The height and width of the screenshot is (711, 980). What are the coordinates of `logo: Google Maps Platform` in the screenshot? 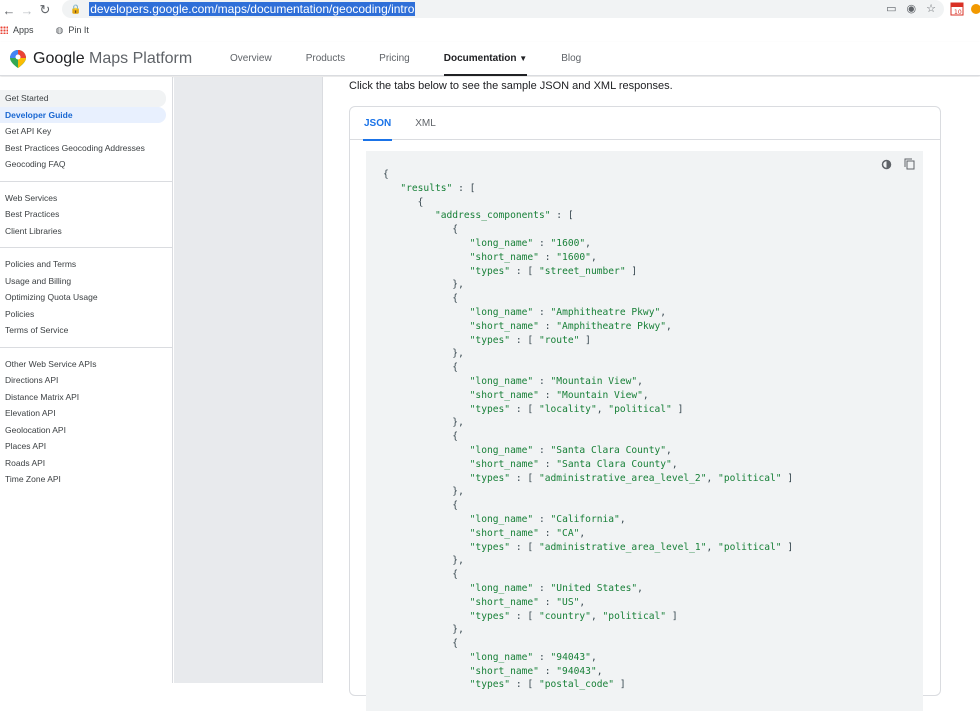 It's located at (100, 59).